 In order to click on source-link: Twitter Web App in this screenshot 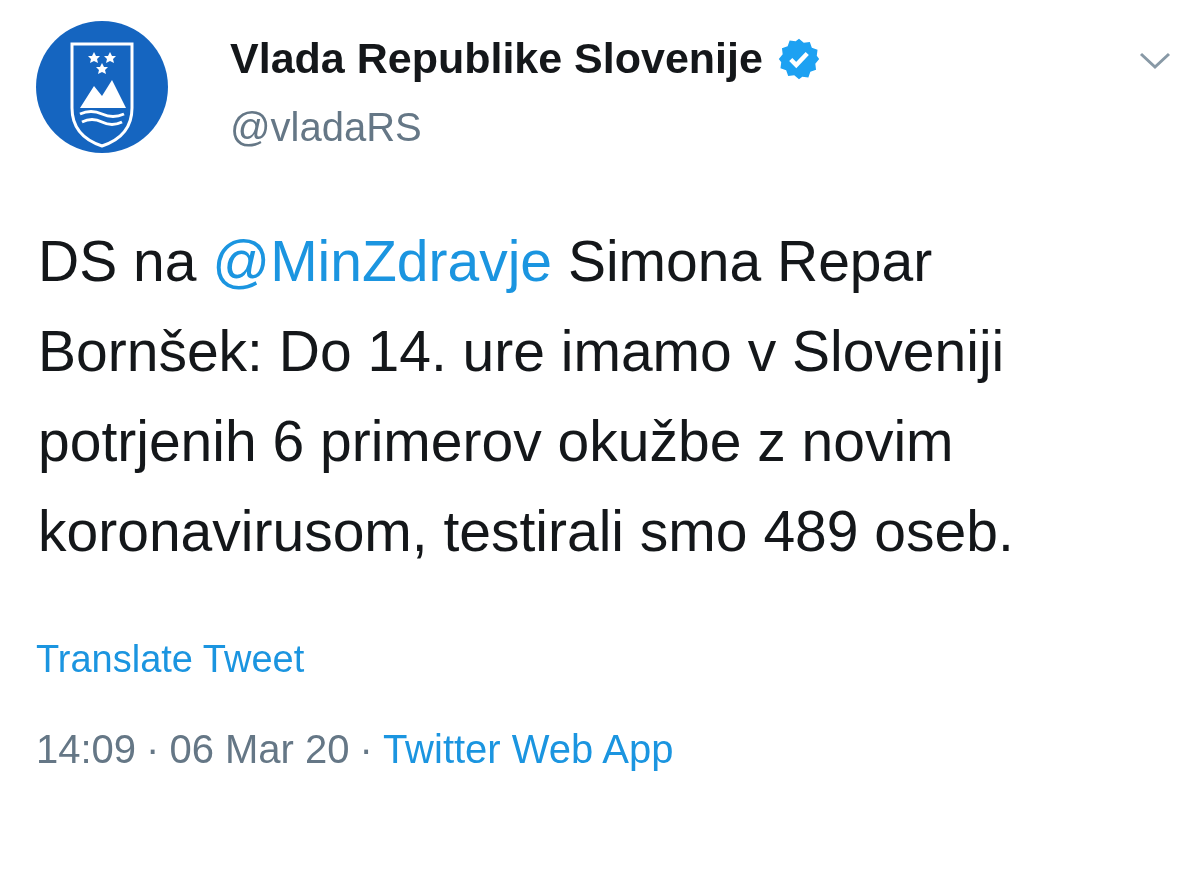, I will do `click(528, 749)`.